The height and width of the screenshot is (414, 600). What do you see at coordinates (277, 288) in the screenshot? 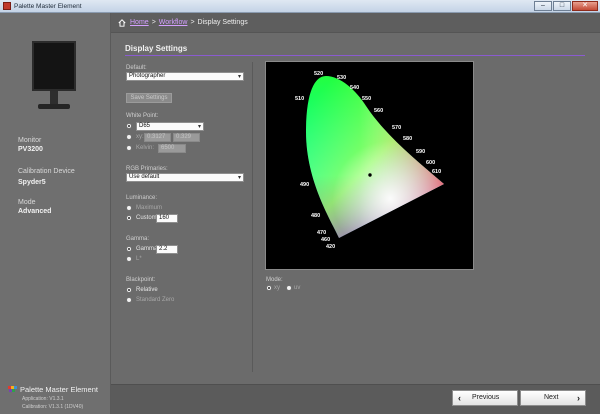
I see `mode-xy-label: xy` at bounding box center [277, 288].